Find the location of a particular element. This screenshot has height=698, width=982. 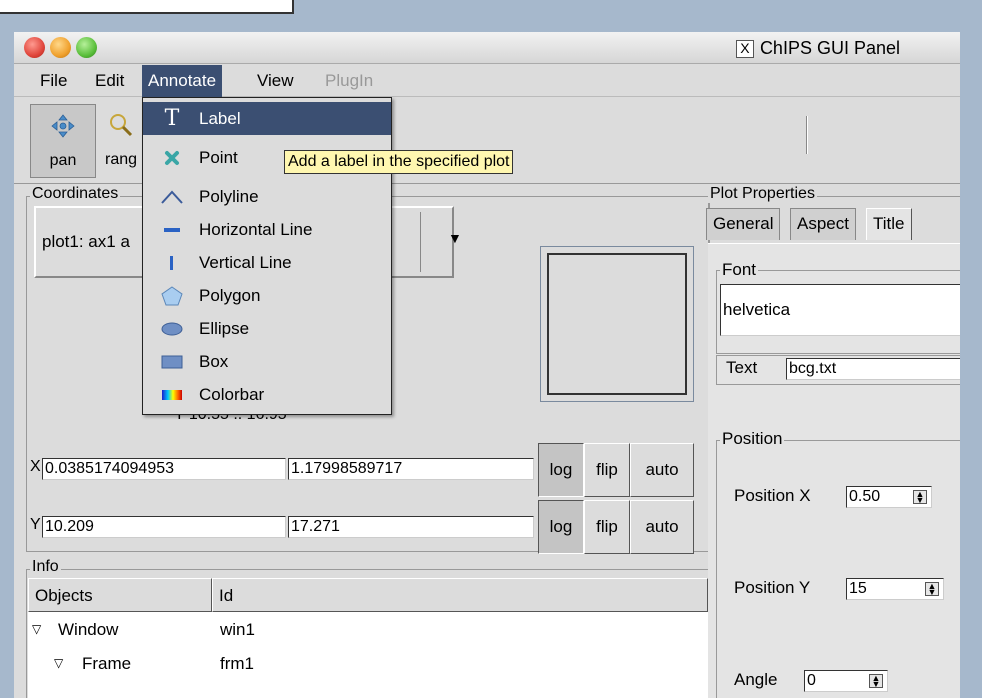

menu-view: View is located at coordinates (275, 81).